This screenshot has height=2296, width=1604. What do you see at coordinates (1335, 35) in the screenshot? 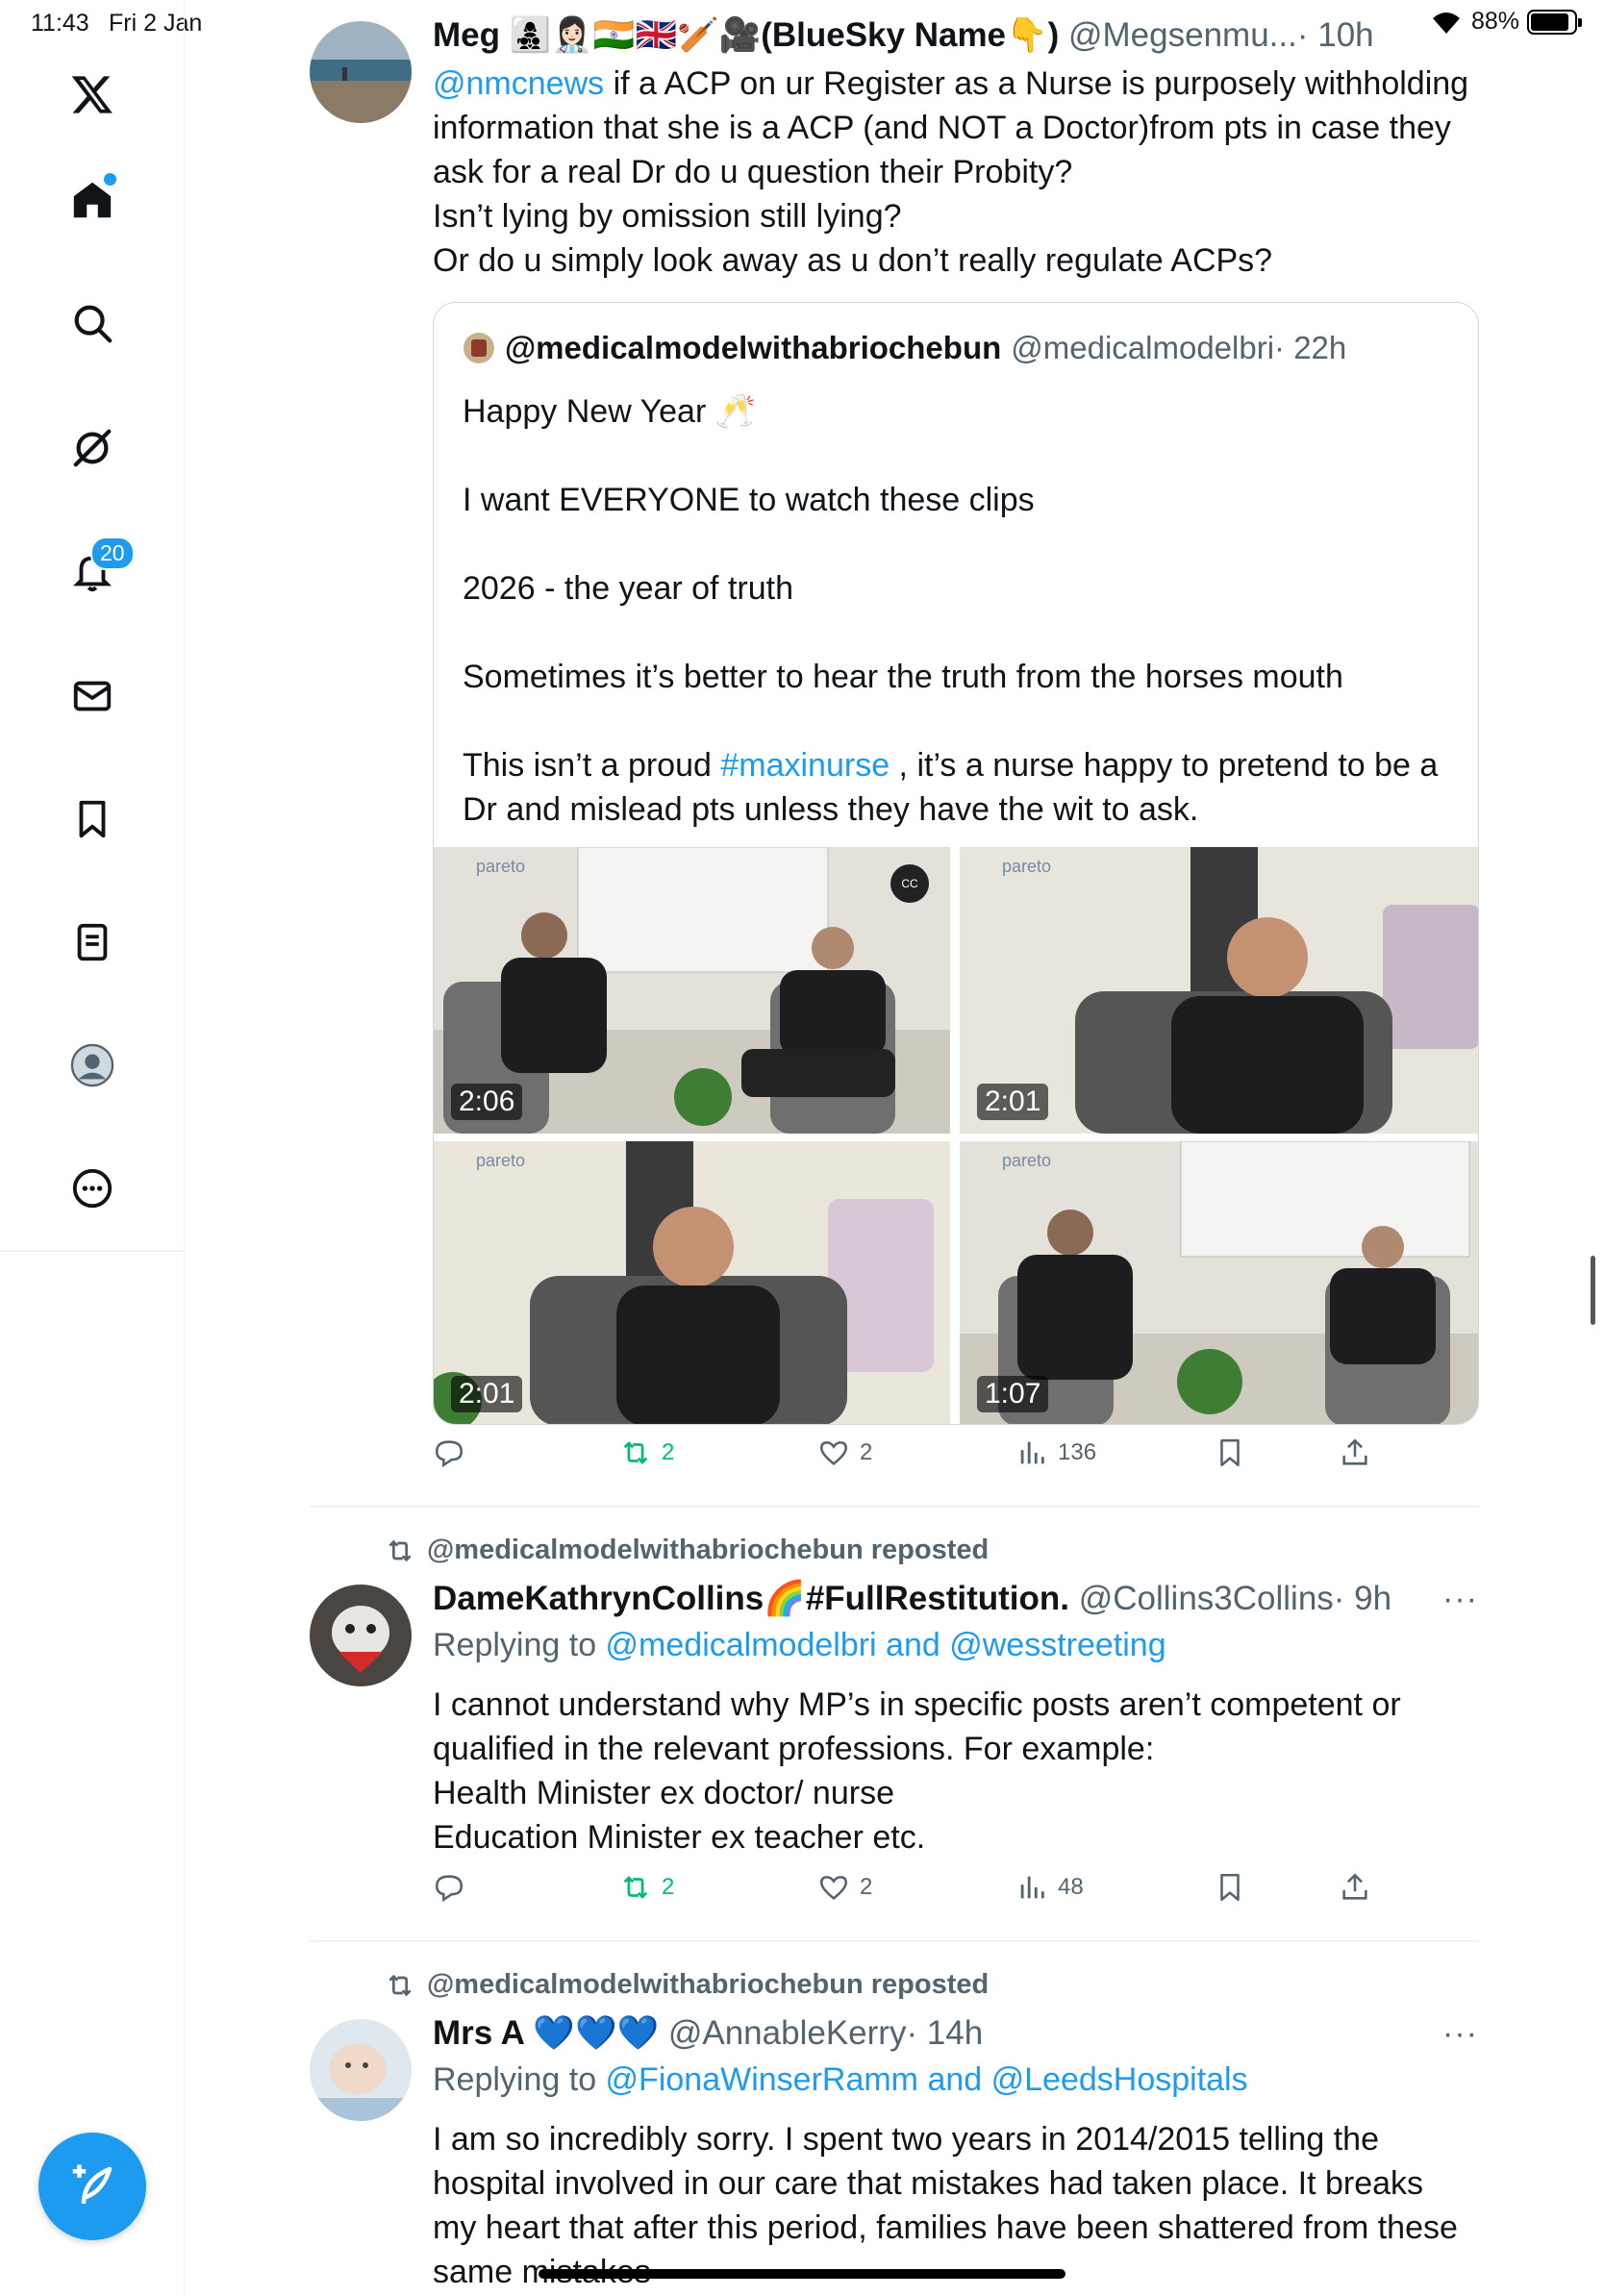
I see `tweet-time: · 10h` at bounding box center [1335, 35].